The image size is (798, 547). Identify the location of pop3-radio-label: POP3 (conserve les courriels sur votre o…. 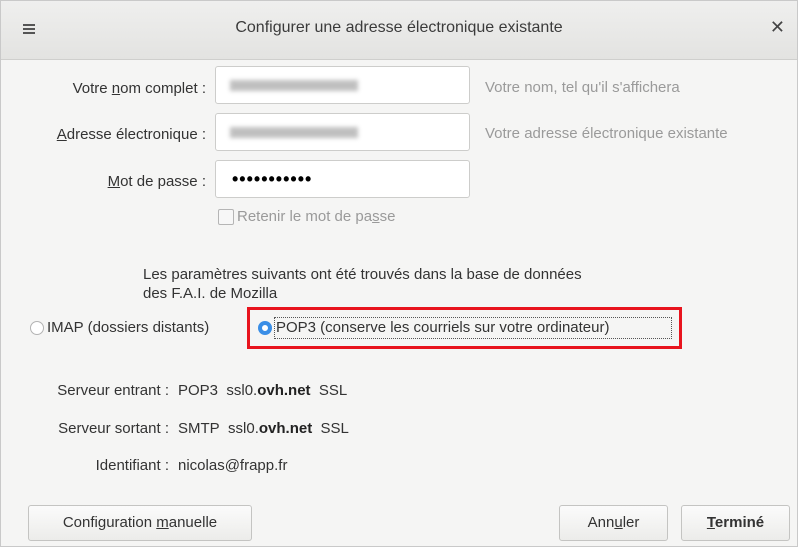
(442, 327).